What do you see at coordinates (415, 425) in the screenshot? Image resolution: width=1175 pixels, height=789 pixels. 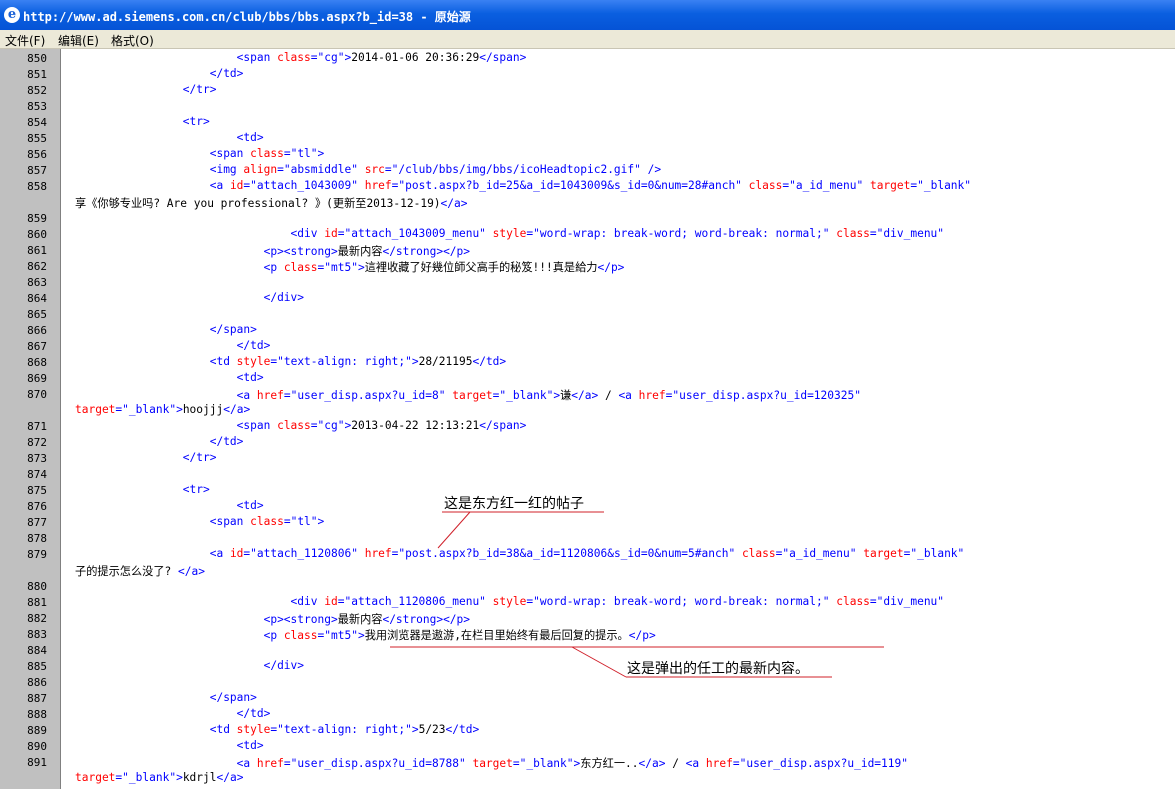 I see `code-token: 2013-04-22 12:13:21` at bounding box center [415, 425].